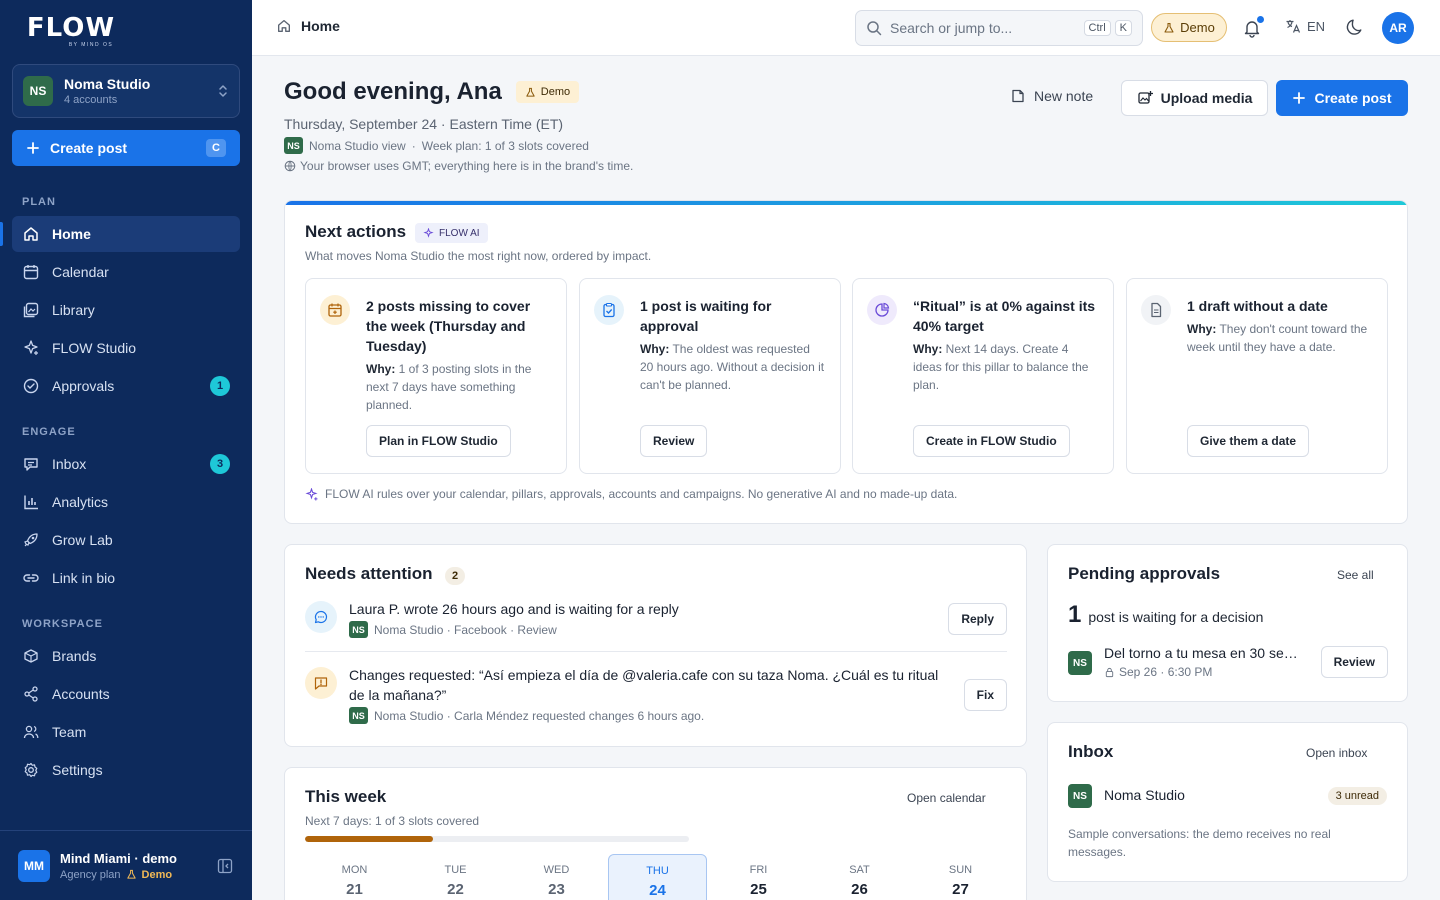 This screenshot has height=900, width=1440. Describe the element at coordinates (83, 386) in the screenshot. I see `sidebar-item-label: Approvals` at that location.